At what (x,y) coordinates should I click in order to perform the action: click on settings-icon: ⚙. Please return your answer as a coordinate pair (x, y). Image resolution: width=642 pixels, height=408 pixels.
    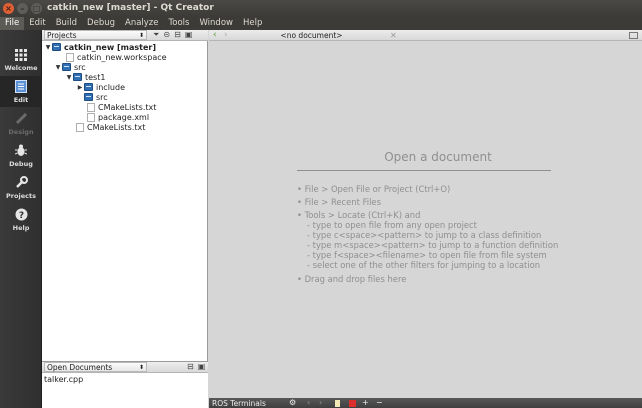
    Looking at the image, I should click on (292, 403).